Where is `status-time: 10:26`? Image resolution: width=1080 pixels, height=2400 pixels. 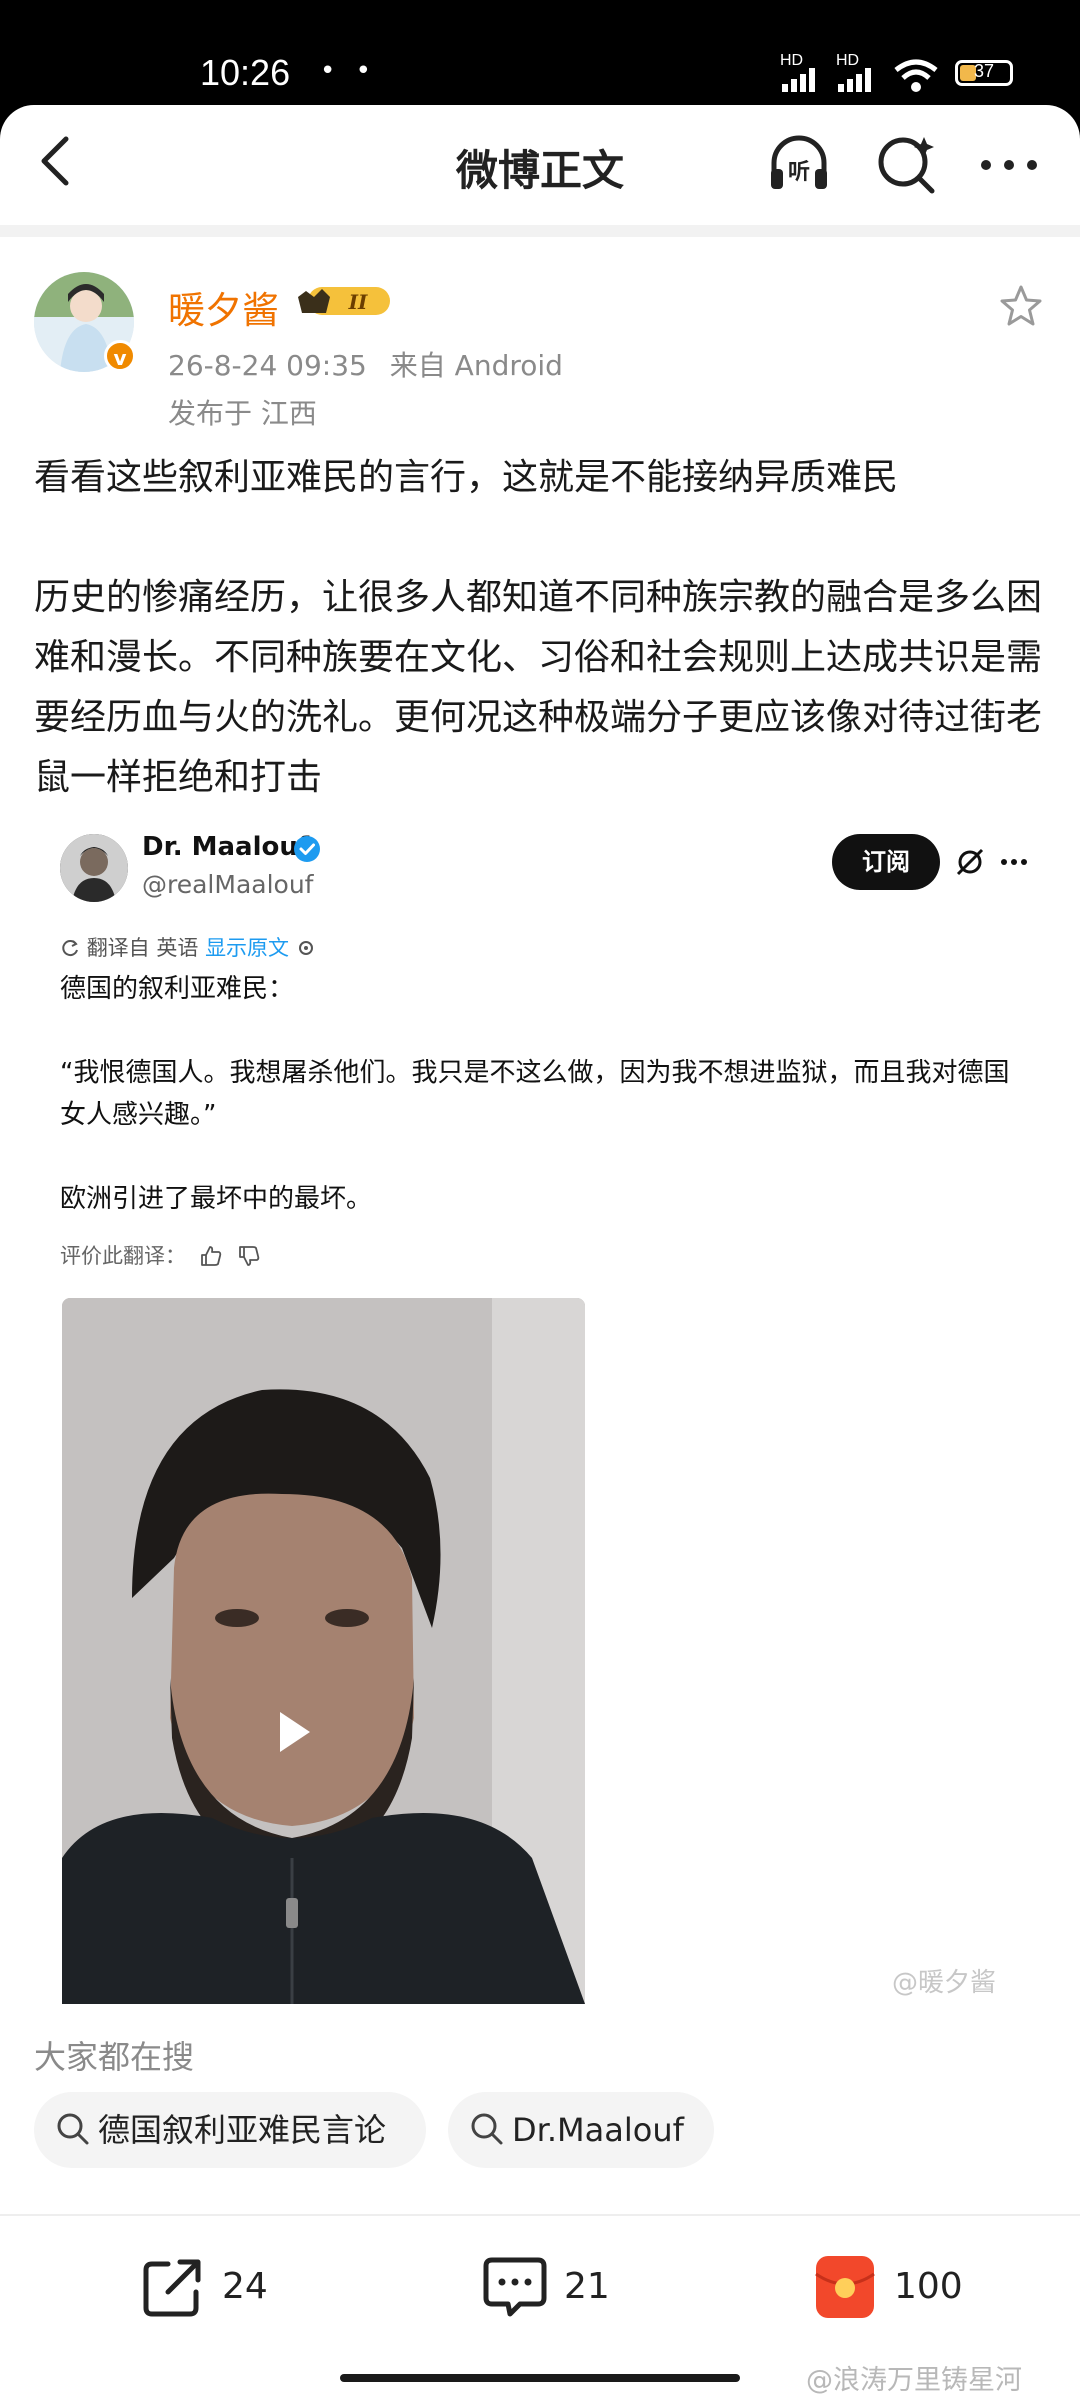 status-time: 10:26 is located at coordinates (245, 72).